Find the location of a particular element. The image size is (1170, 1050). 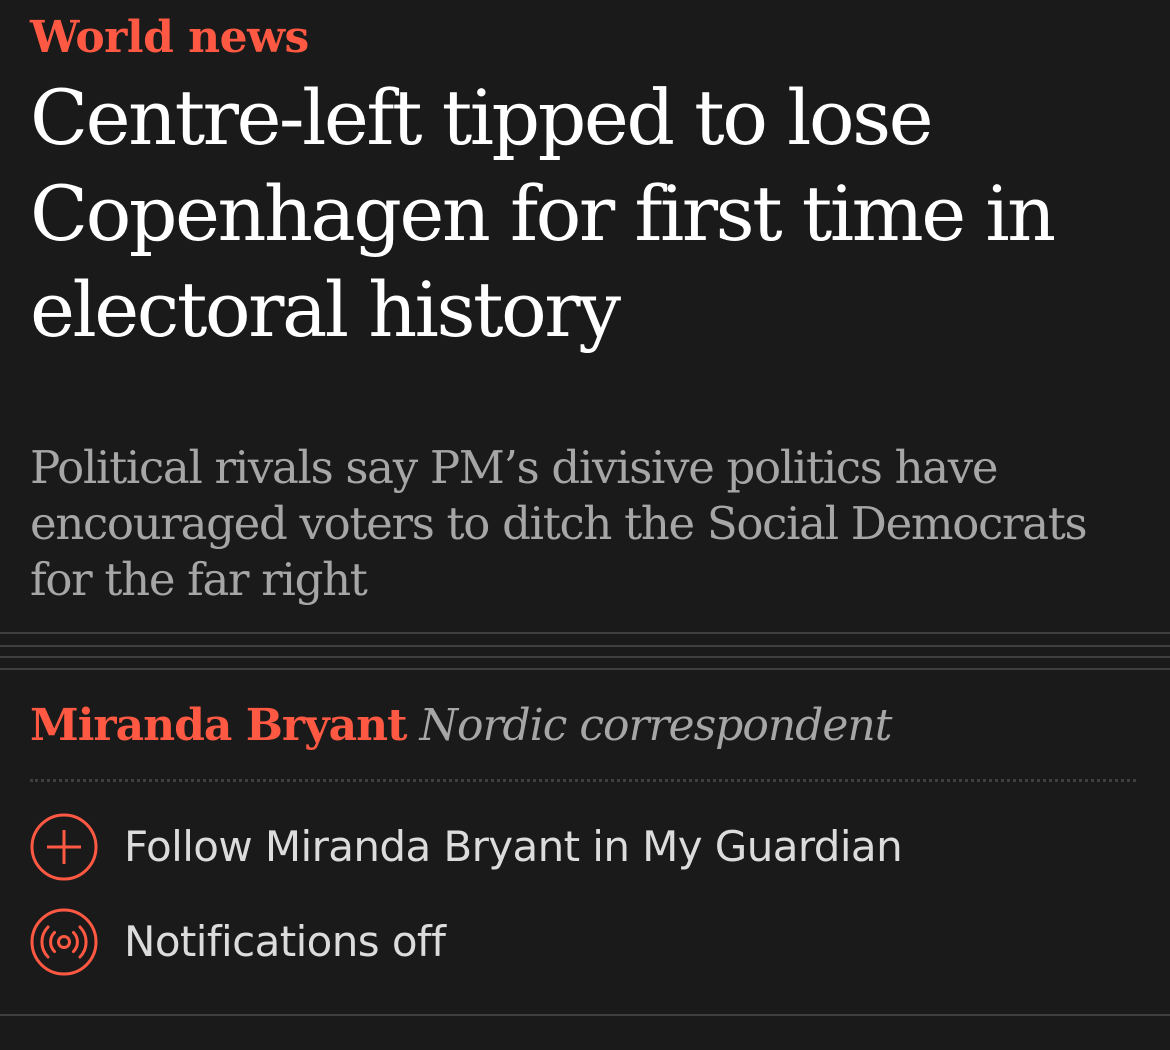

bottom-divider is located at coordinates (585, 1015).